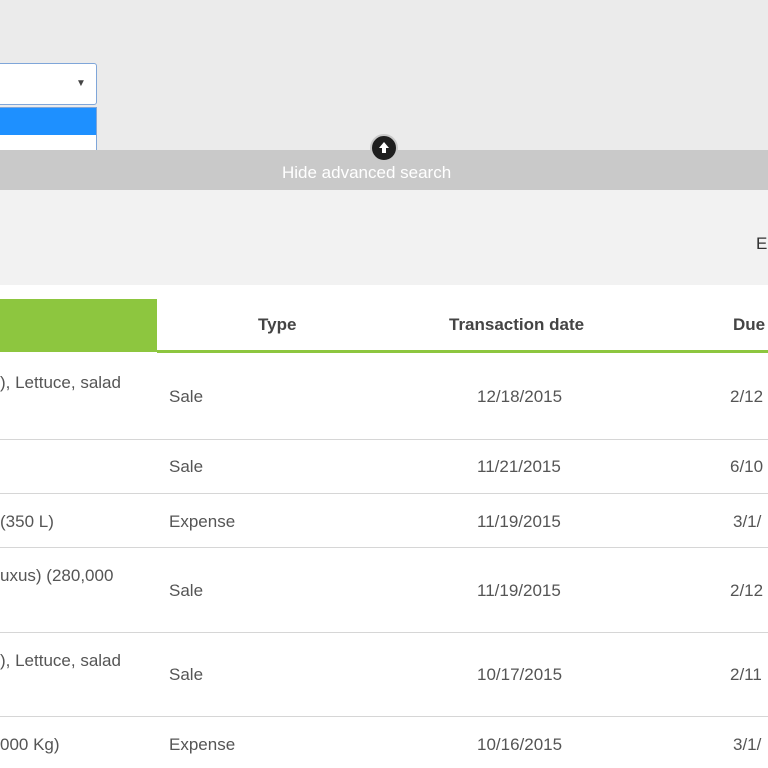 Image resolution: width=768 pixels, height=768 pixels. I want to click on hide-advanced-search-button: Hide advanced search, so click(366, 173).